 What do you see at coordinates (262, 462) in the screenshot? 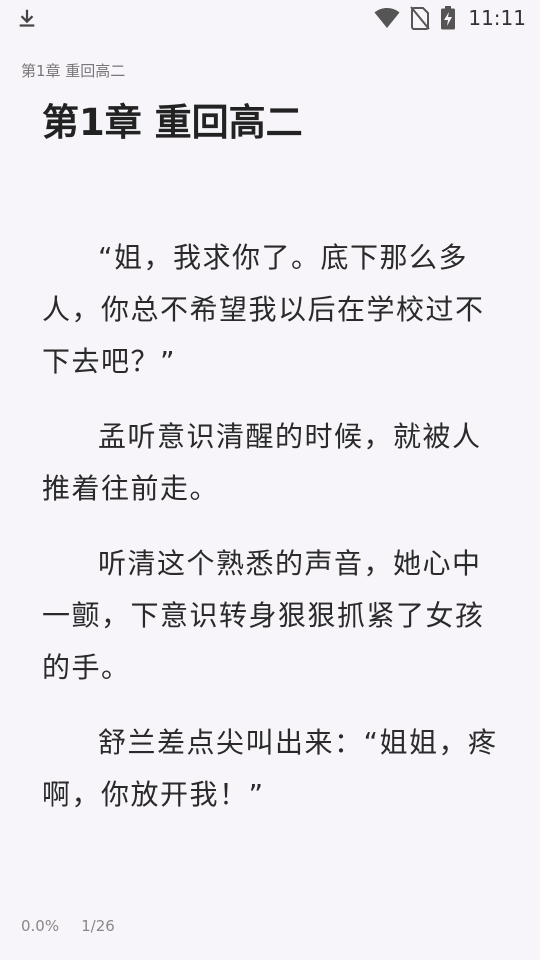
I see `paragraph: 孟听意识清醒的时候，就被人推着往前走。` at bounding box center [262, 462].